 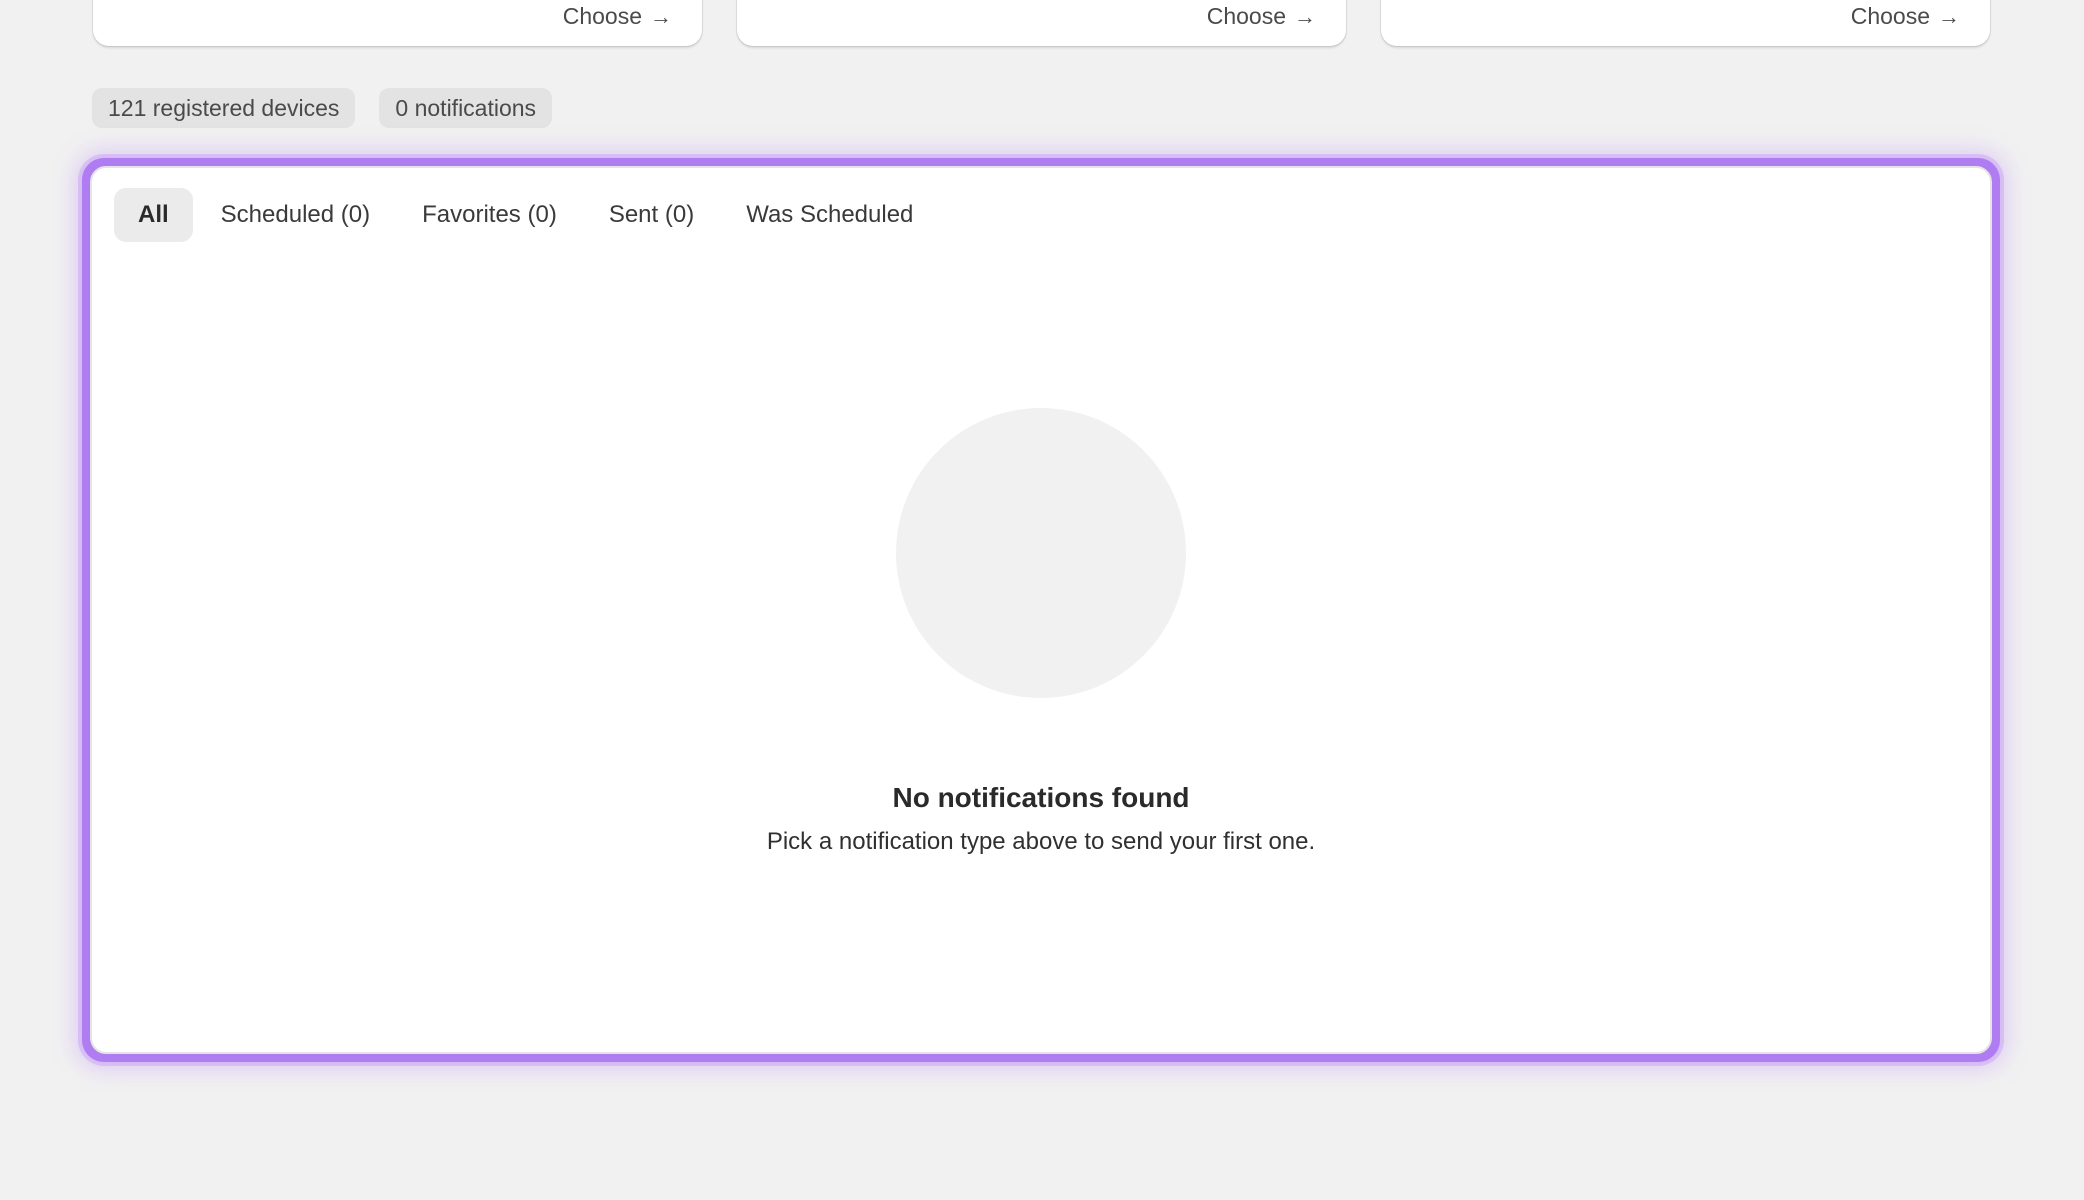 What do you see at coordinates (153, 215) in the screenshot?
I see `tab-all: All` at bounding box center [153, 215].